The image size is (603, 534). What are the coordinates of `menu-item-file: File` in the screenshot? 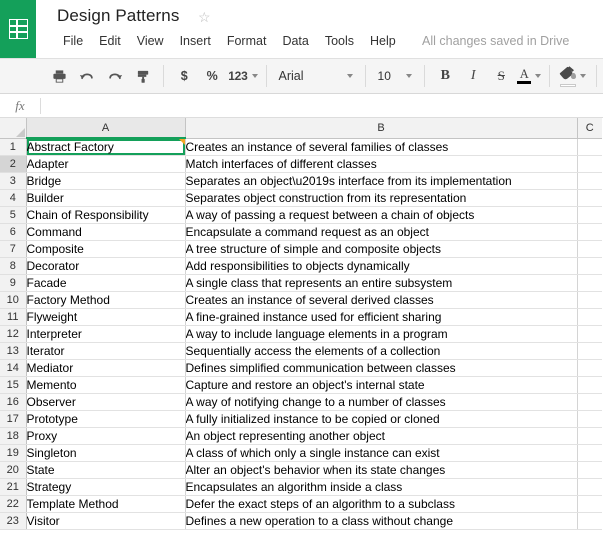 It's located at (73, 41).